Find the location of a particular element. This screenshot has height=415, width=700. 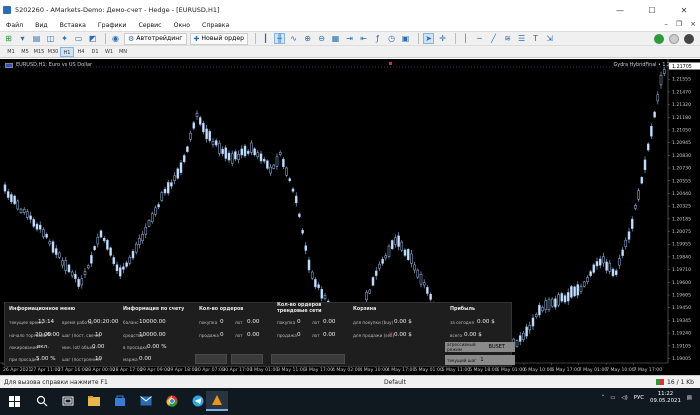

price-axis-label: 1.20945 is located at coordinates (681, 143).